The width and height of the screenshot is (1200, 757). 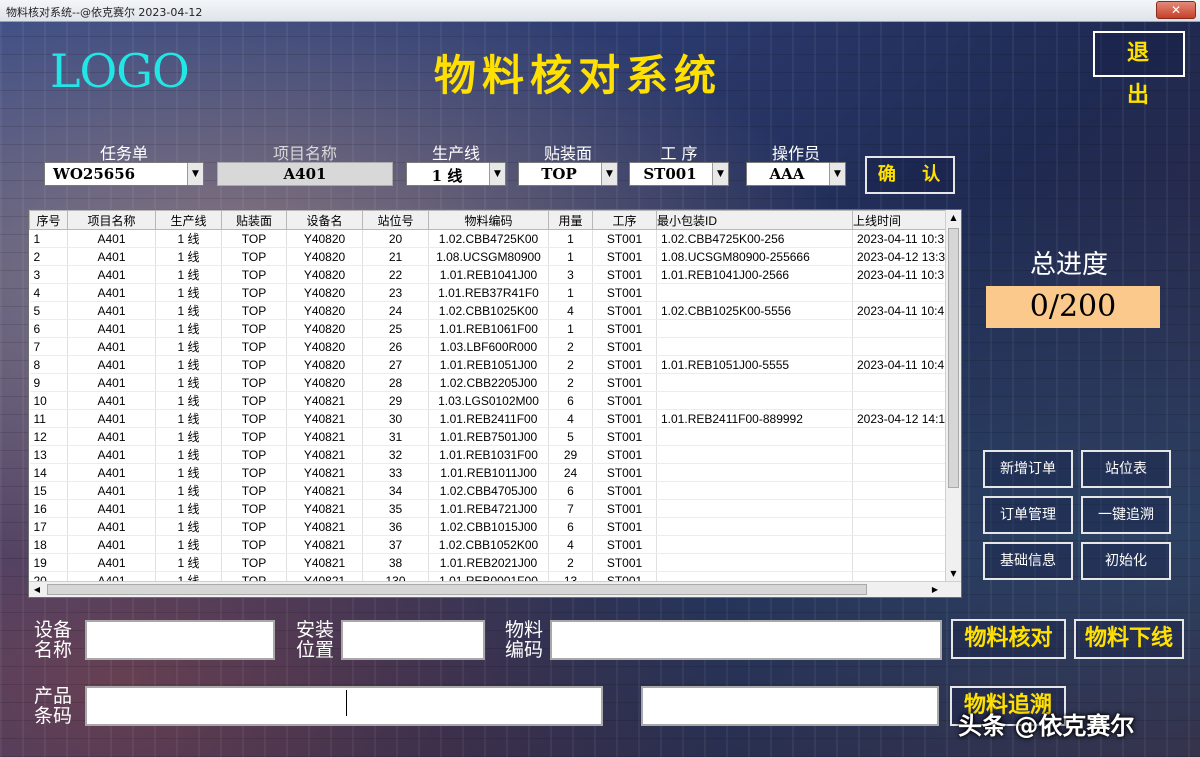 I want to click on new-order-button: 新增订单, so click(x=1028, y=469).